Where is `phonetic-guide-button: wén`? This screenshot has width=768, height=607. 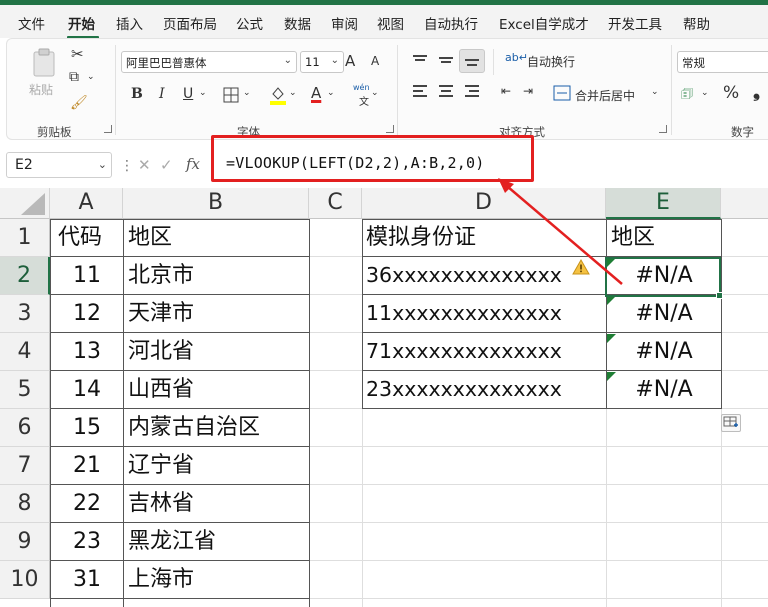
phonetic-guide-button: wén is located at coordinates (361, 87).